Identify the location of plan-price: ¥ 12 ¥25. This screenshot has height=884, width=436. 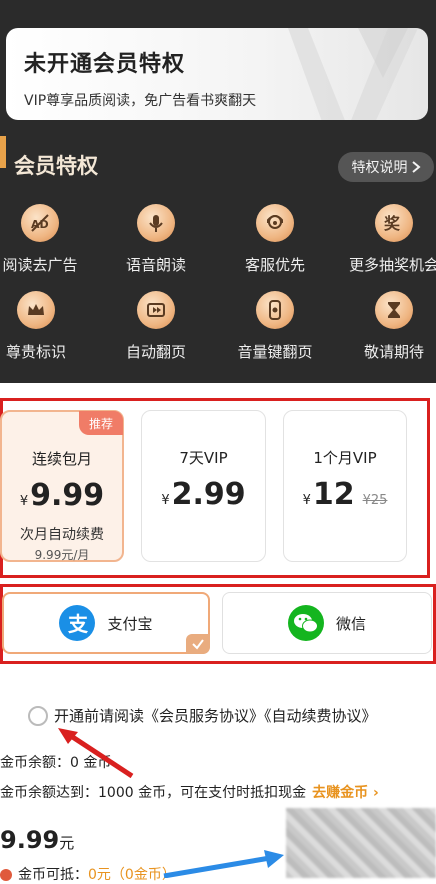
(345, 494).